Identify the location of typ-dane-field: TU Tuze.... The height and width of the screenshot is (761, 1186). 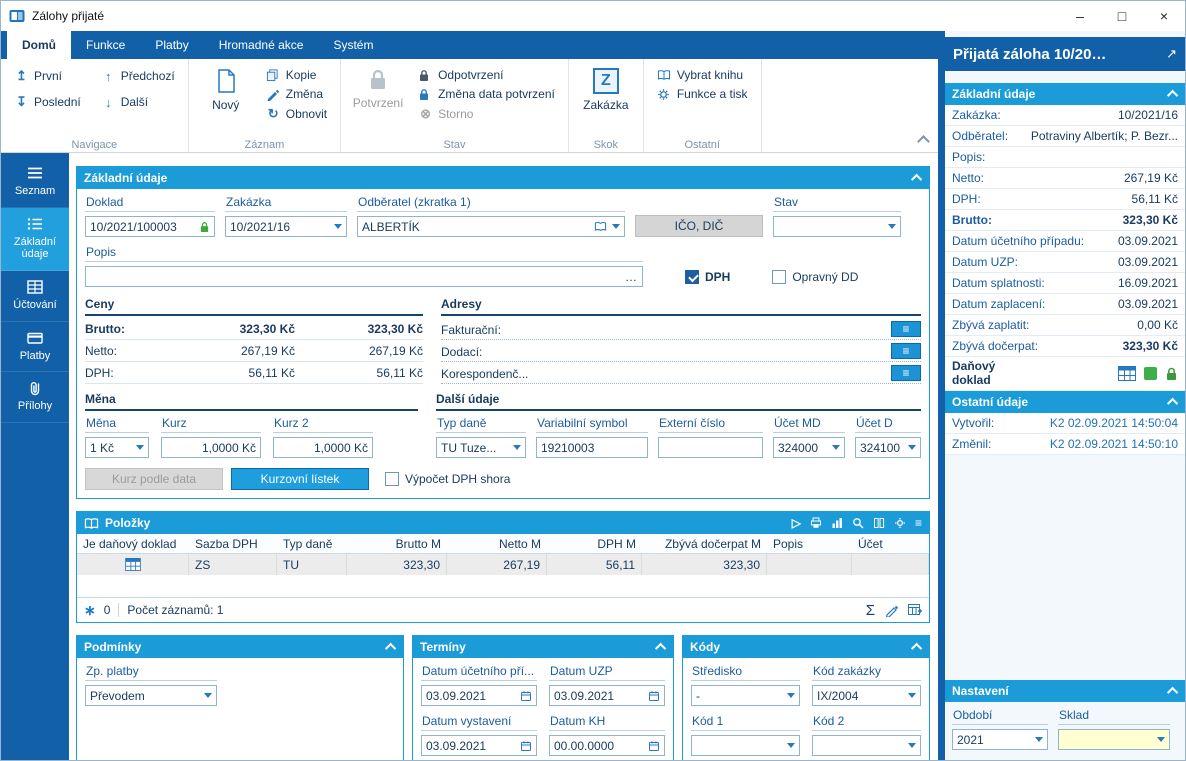
(481, 447).